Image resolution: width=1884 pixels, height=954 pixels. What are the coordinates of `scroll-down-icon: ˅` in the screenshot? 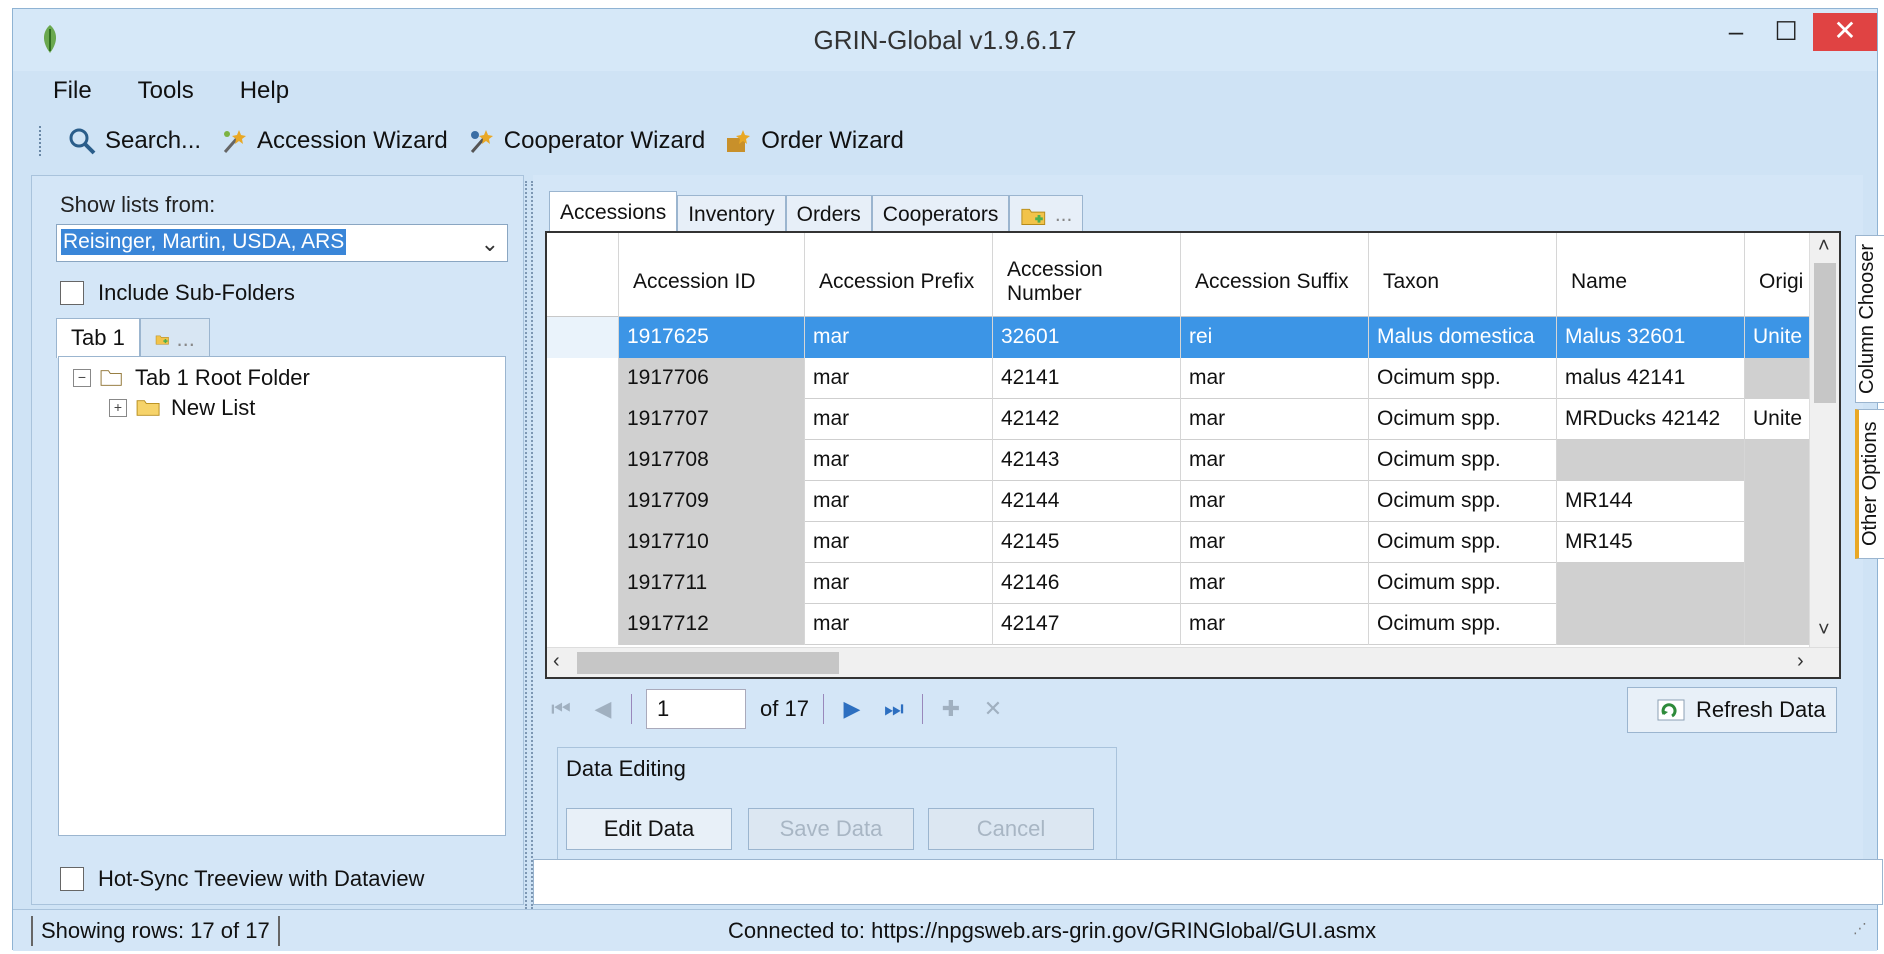 It's located at (1824, 630).